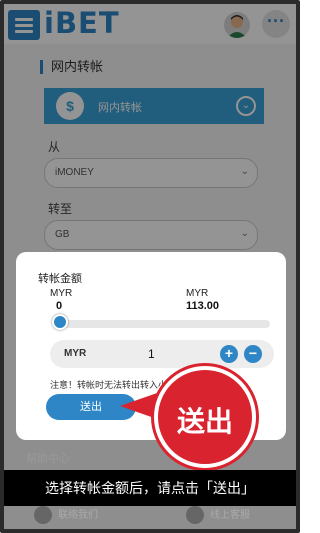  I want to click on modal-title: 转帐金额, so click(60, 279).